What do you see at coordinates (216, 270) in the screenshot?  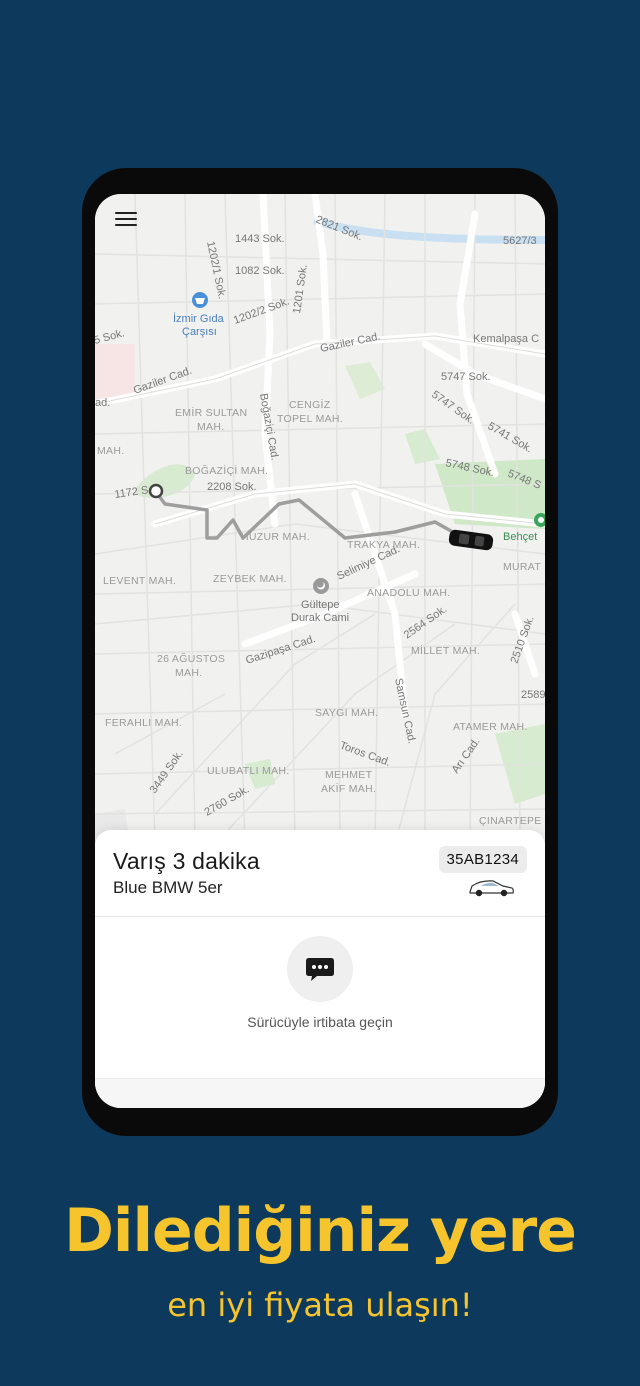 I see `street-label: 1202/1 Sok.` at bounding box center [216, 270].